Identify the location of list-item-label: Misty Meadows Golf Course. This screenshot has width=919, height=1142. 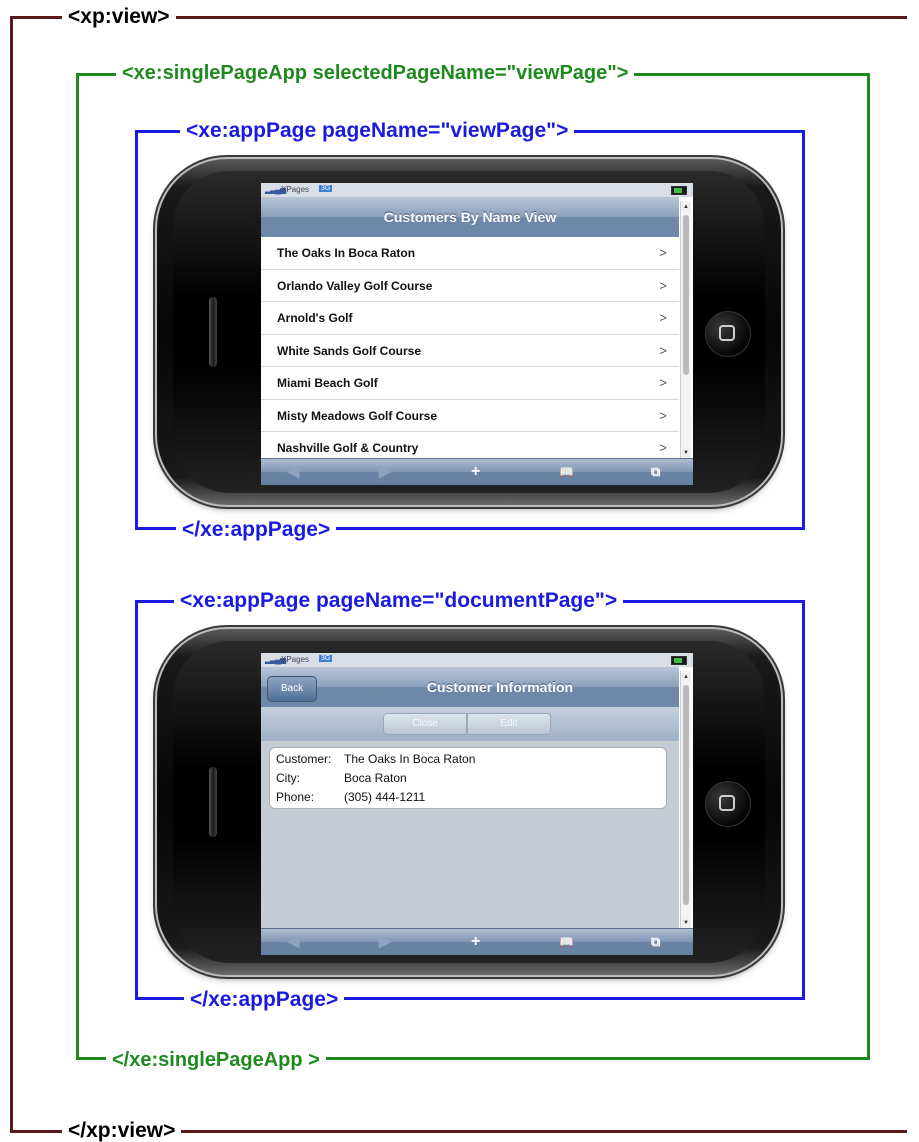
(357, 415).